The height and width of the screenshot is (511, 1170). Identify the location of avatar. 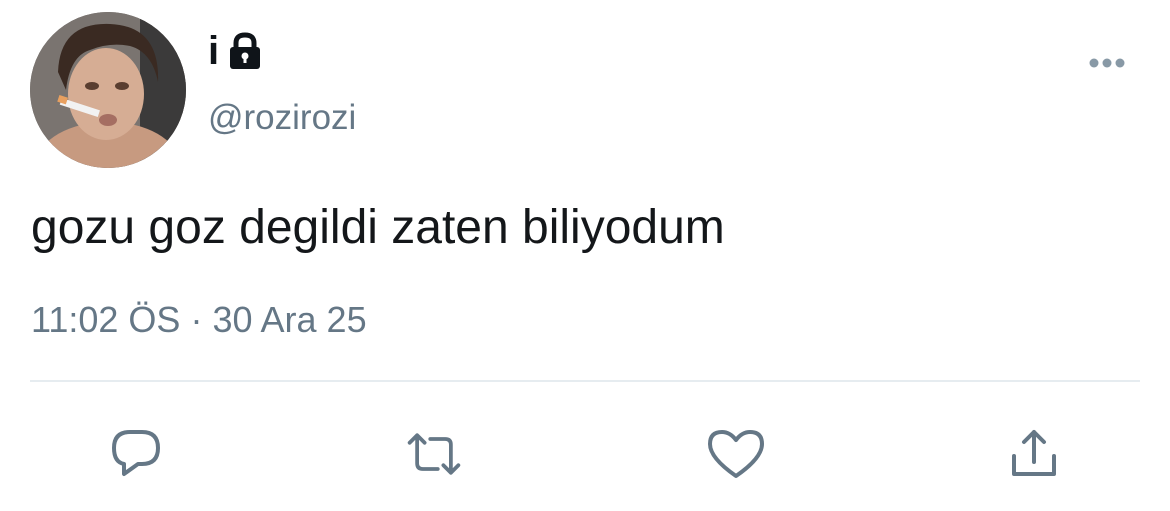
(108, 90).